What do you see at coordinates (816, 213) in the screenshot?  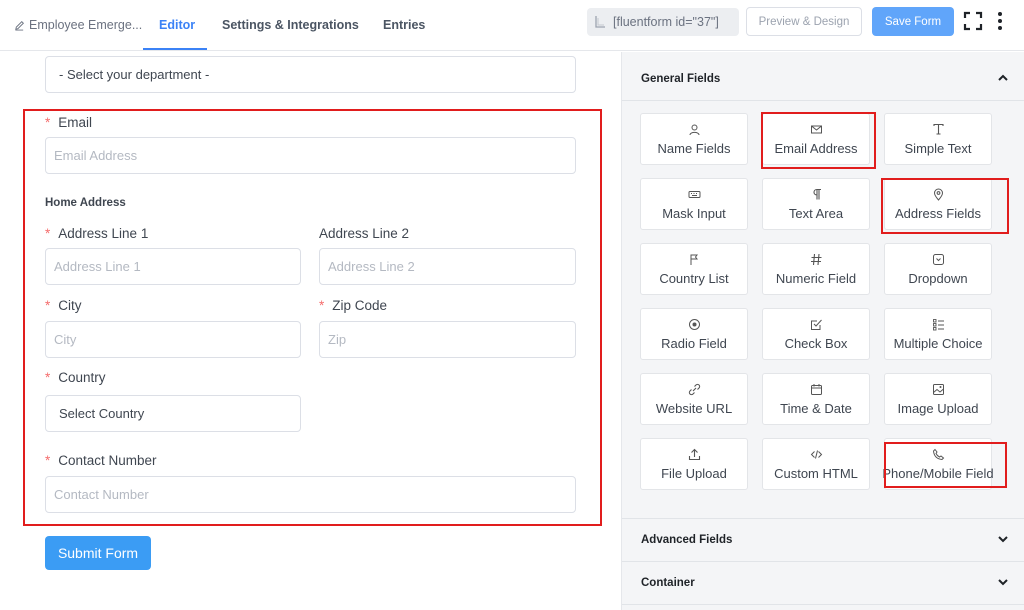 I see `field-card-label: Text Area` at bounding box center [816, 213].